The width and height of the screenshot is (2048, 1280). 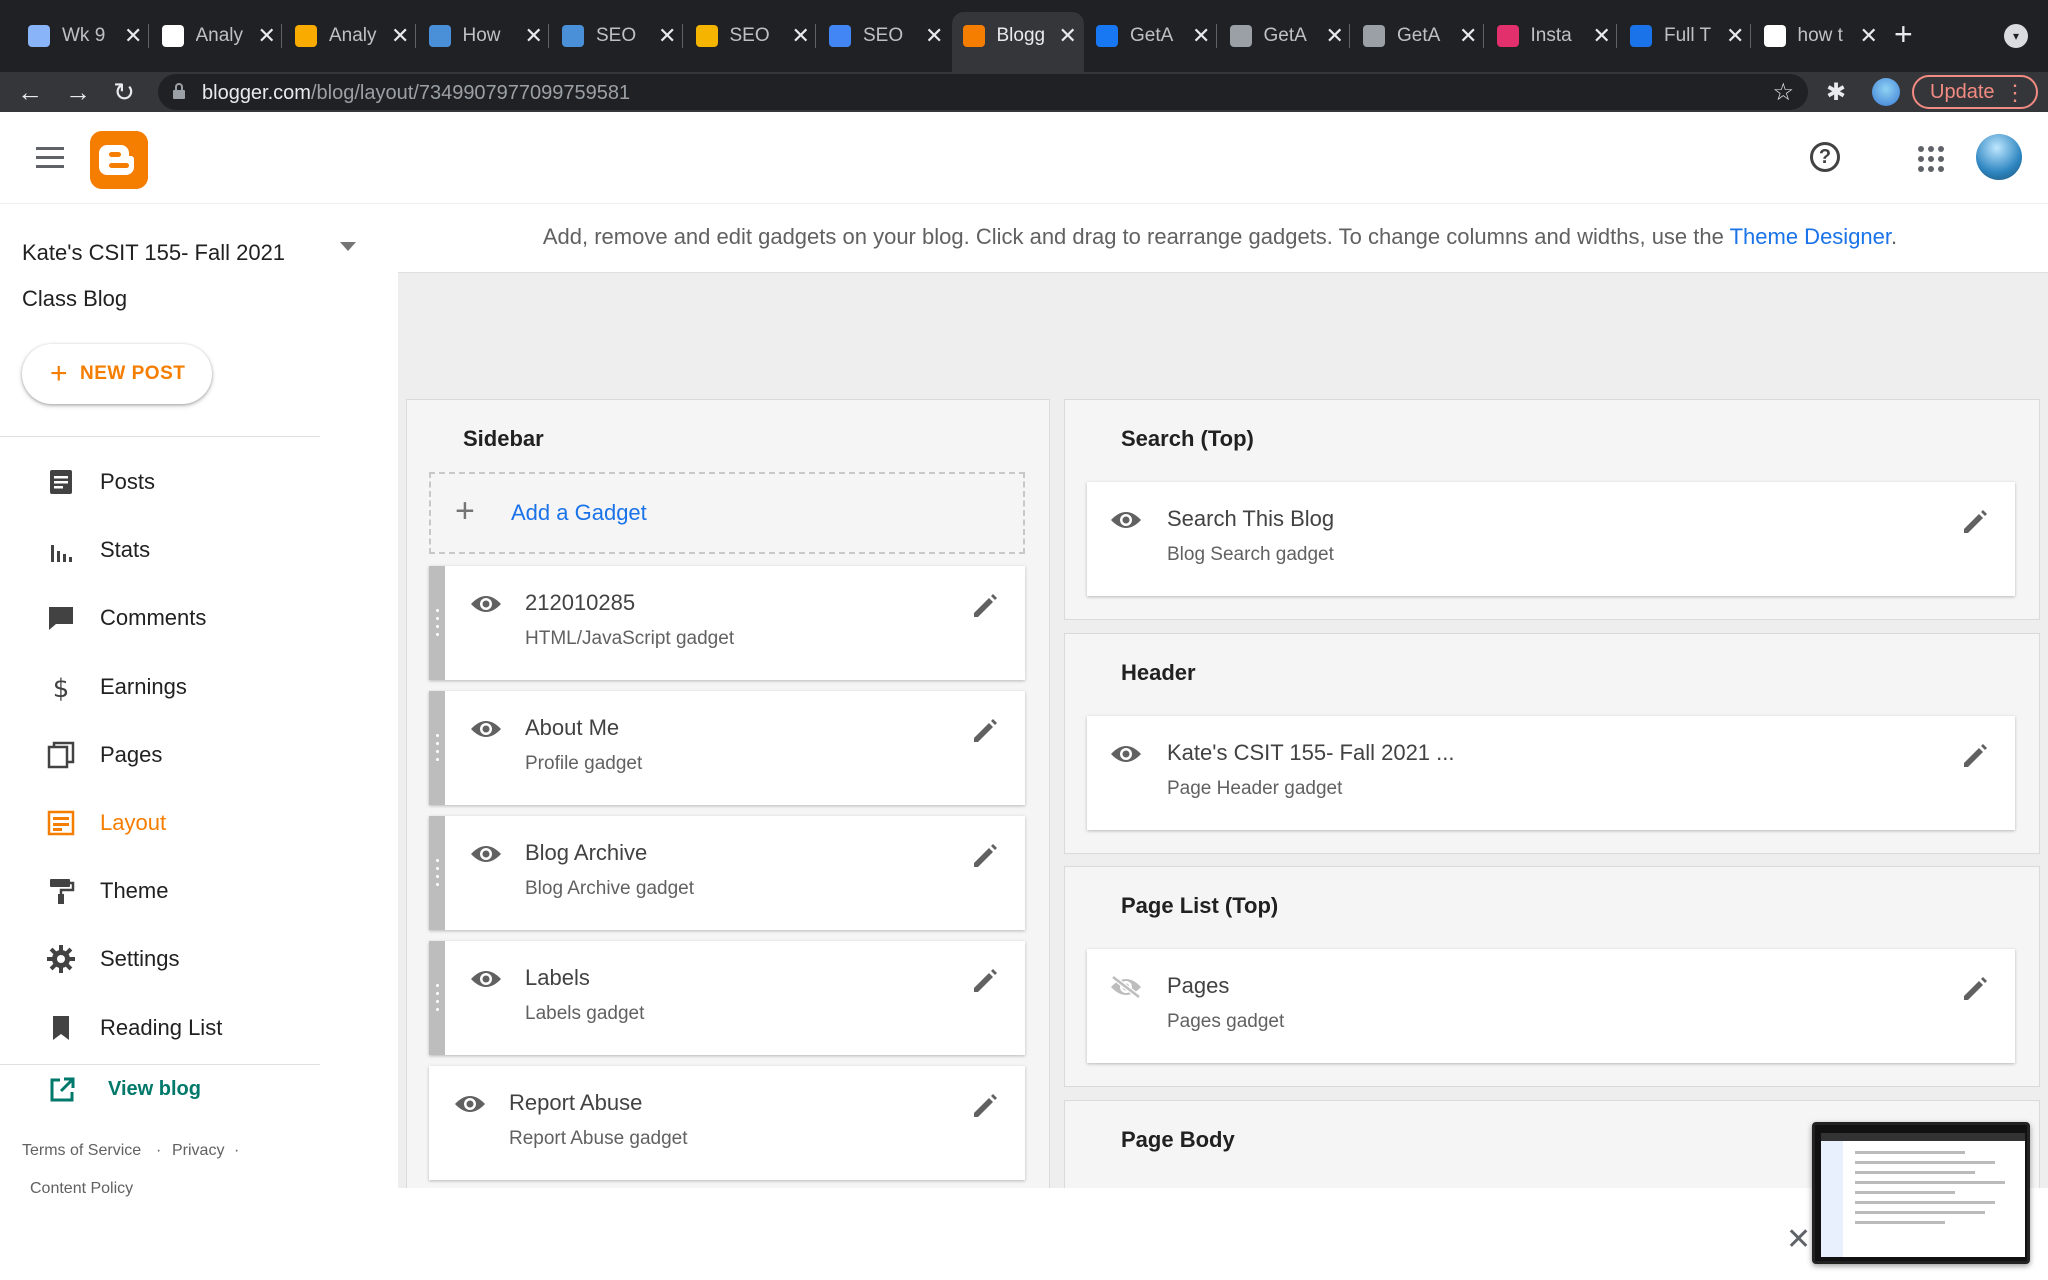 I want to click on apps-grid-icon, so click(x=1931, y=159).